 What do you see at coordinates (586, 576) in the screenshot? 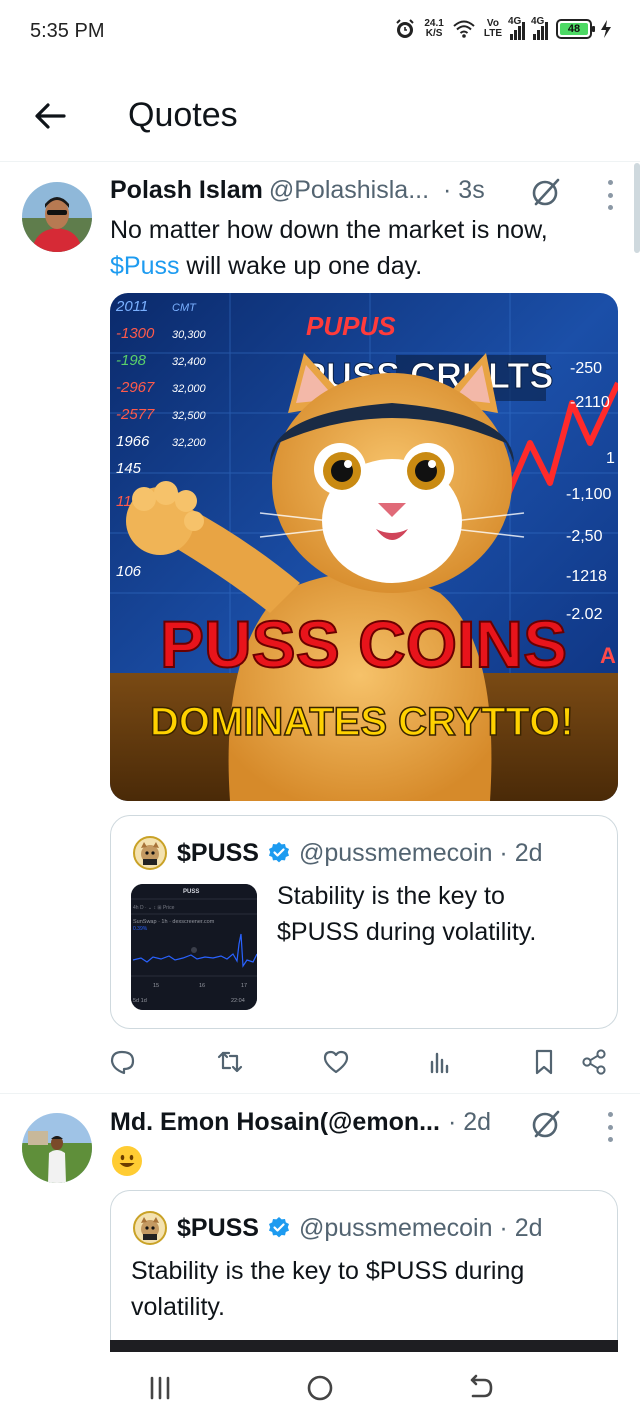
I see `ticker-right-5: -1218` at bounding box center [586, 576].